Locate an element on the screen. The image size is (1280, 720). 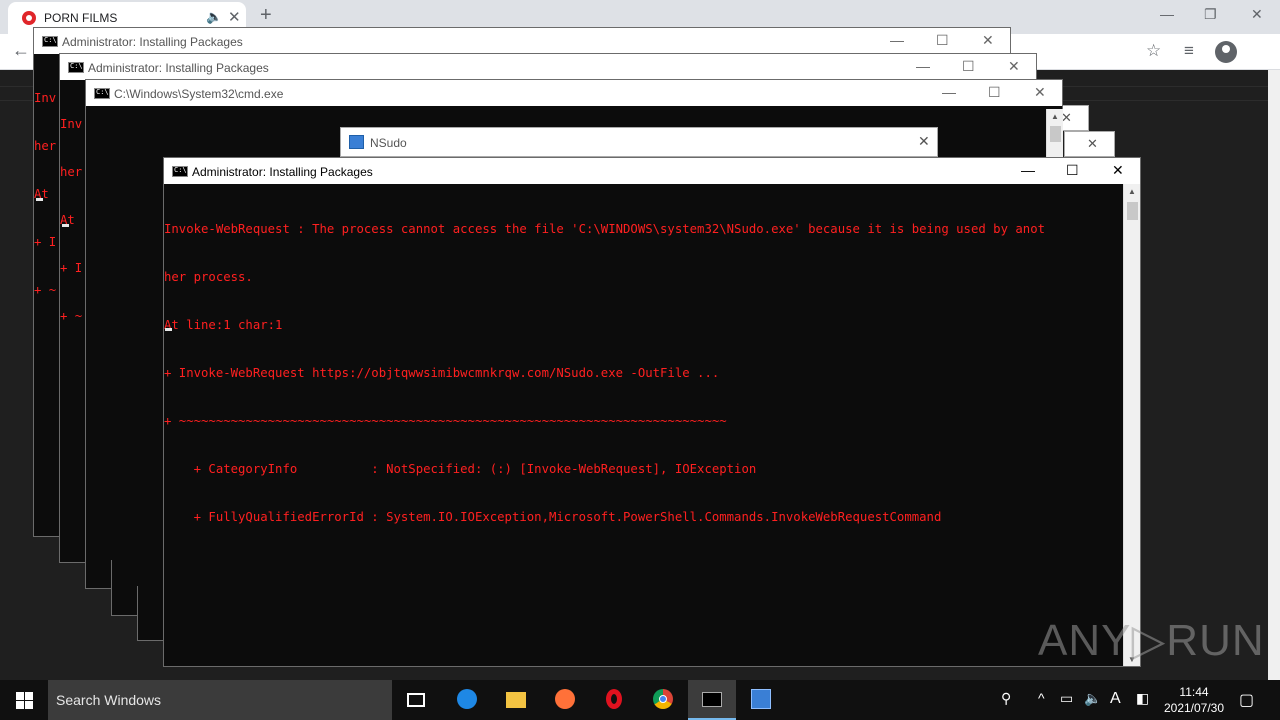
favicon-icon is located at coordinates (29, 18).